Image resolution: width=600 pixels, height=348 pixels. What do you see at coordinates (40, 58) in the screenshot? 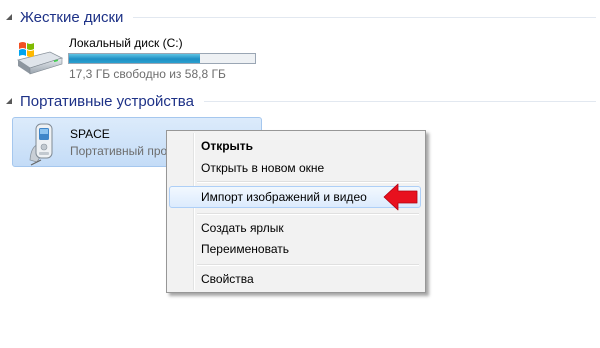
I see `windows-drive-icon` at bounding box center [40, 58].